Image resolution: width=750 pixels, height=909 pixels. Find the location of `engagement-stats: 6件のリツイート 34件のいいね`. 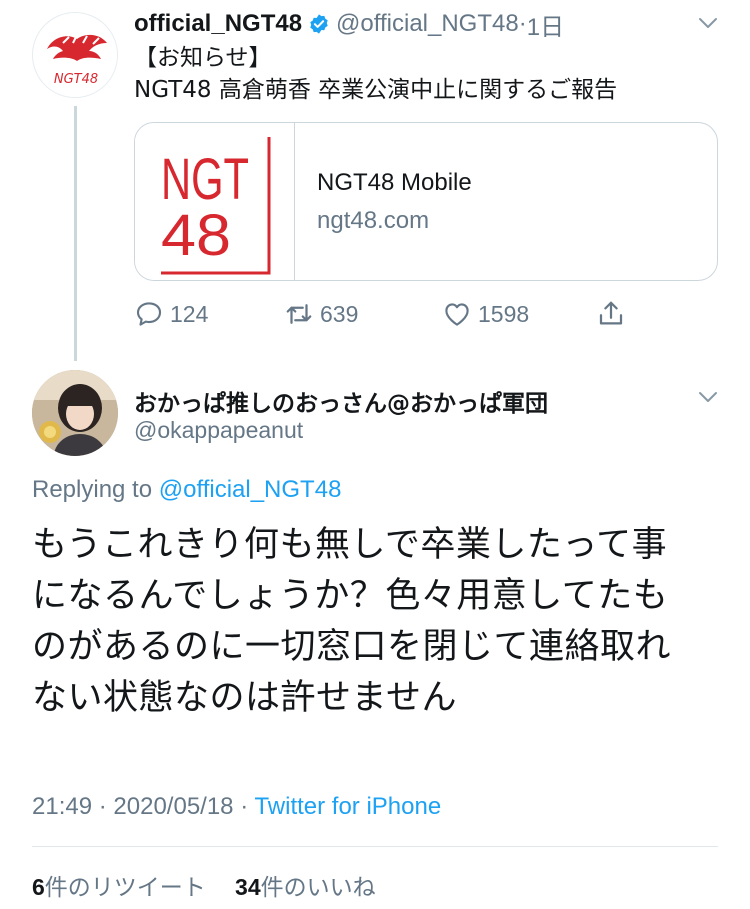

engagement-stats: 6件のリツイート 34件のいいね is located at coordinates (204, 885).